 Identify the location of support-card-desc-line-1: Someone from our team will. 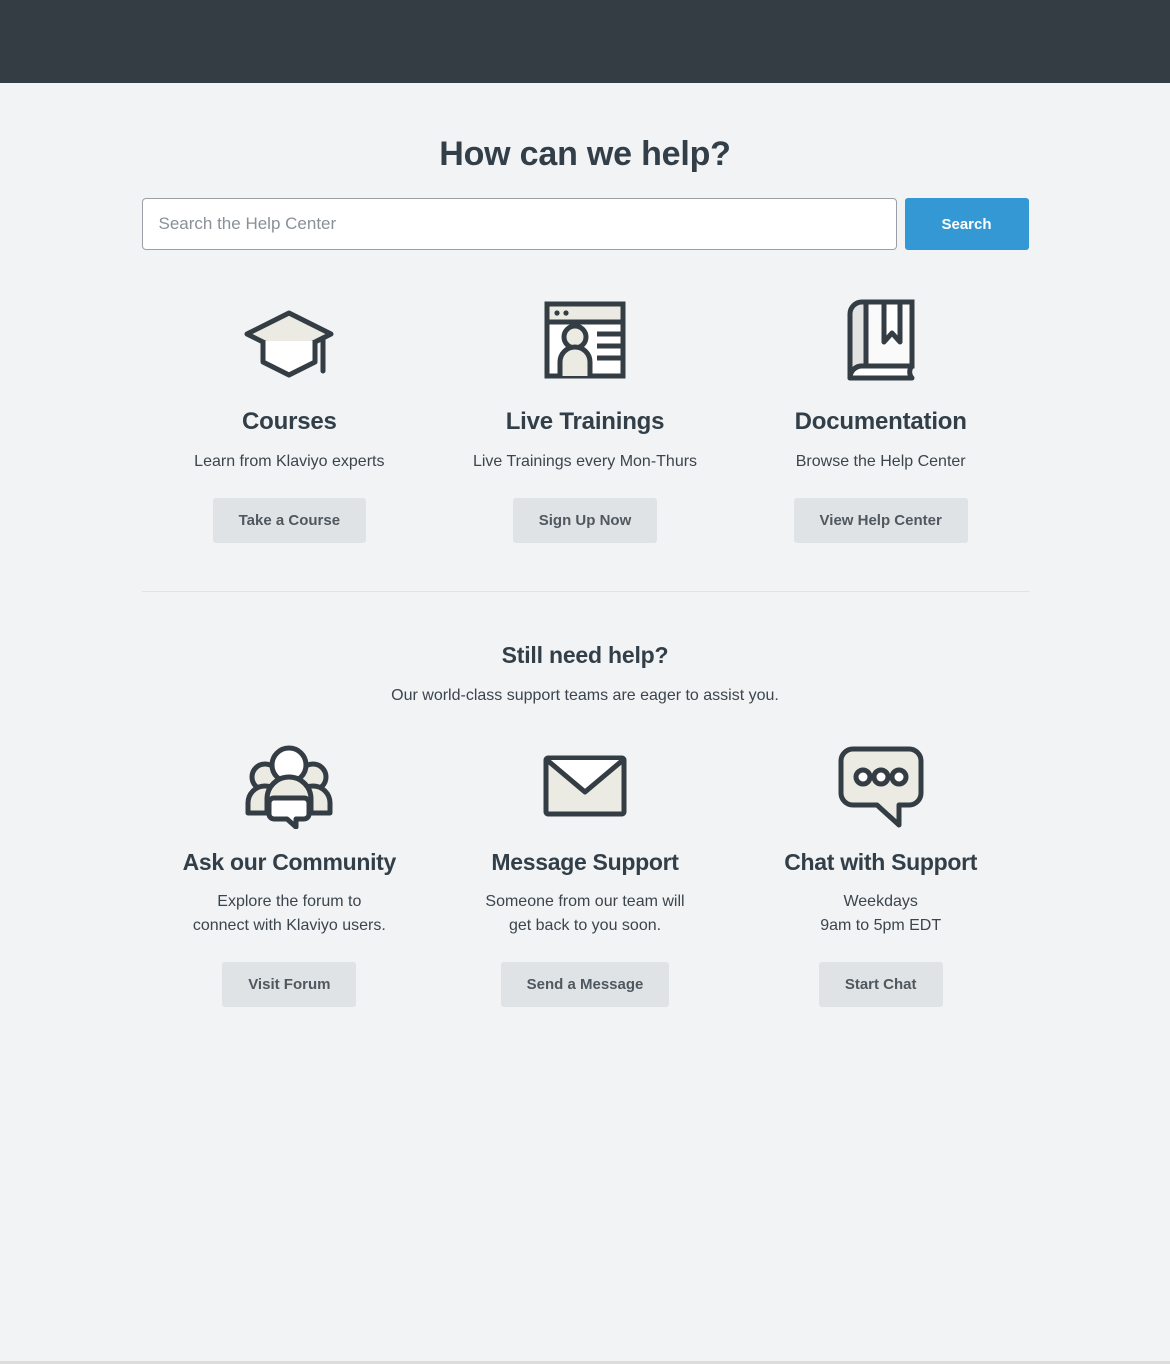
(585, 901).